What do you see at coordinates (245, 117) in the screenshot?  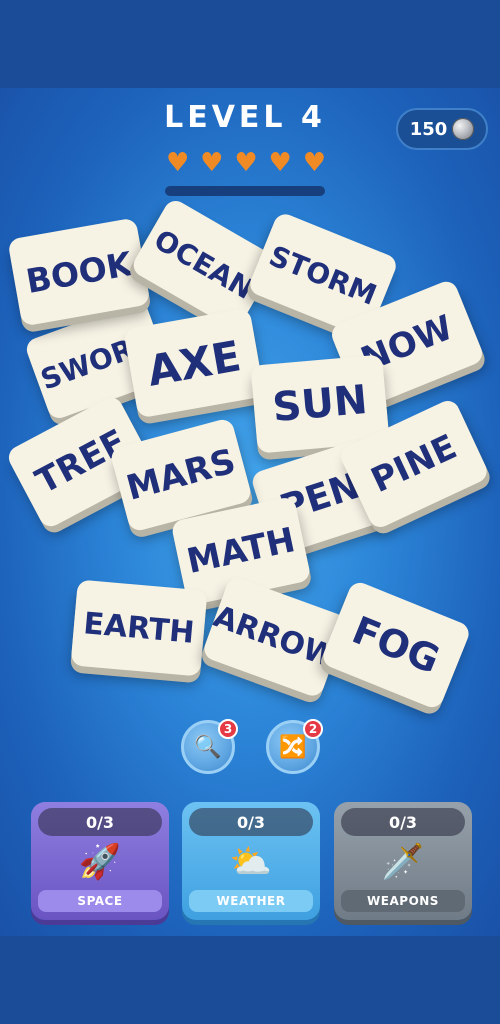 I see `level-title: LEVEL 4` at bounding box center [245, 117].